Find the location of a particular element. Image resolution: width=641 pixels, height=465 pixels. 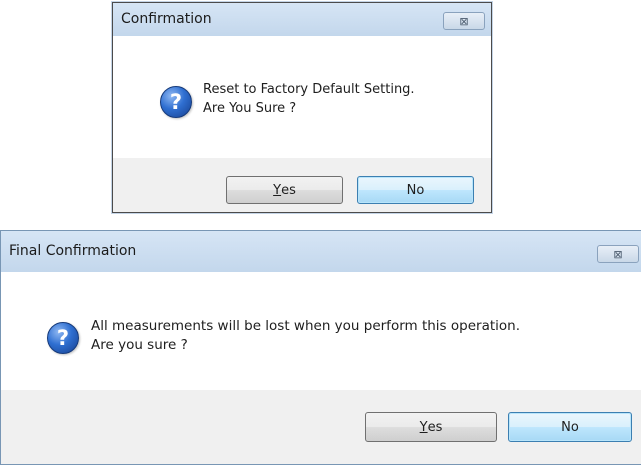

dialog-title: Final Confirmation is located at coordinates (73, 251).